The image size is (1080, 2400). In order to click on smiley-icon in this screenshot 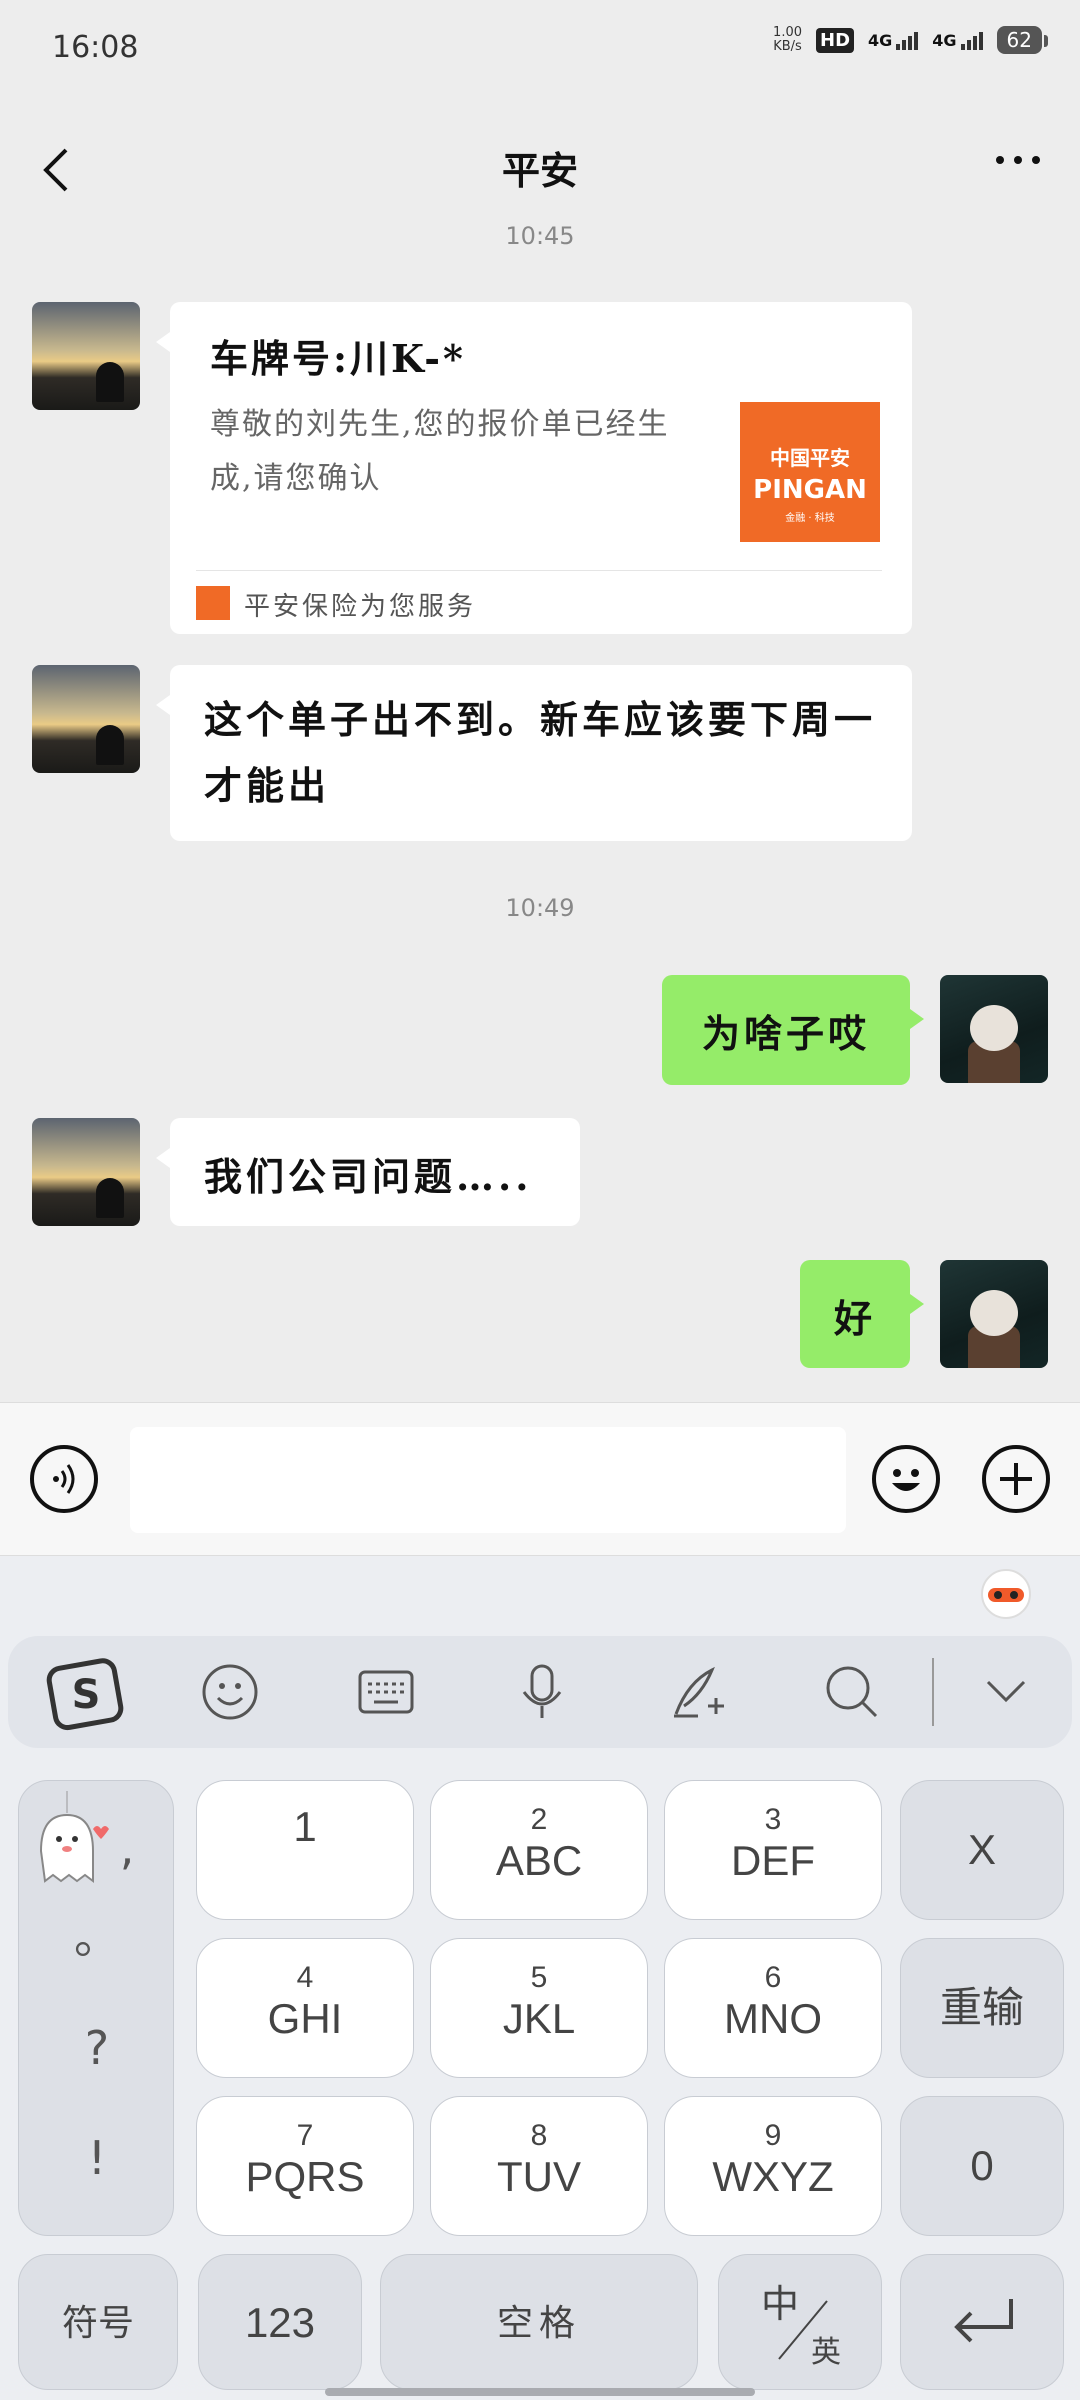, I will do `click(230, 1692)`.